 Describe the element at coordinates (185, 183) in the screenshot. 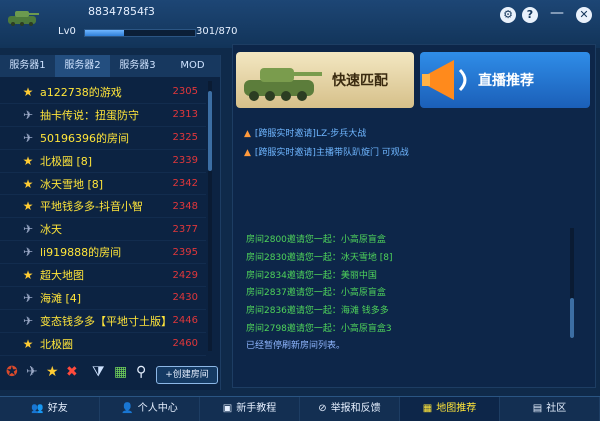

I see `room-count: 2342` at that location.